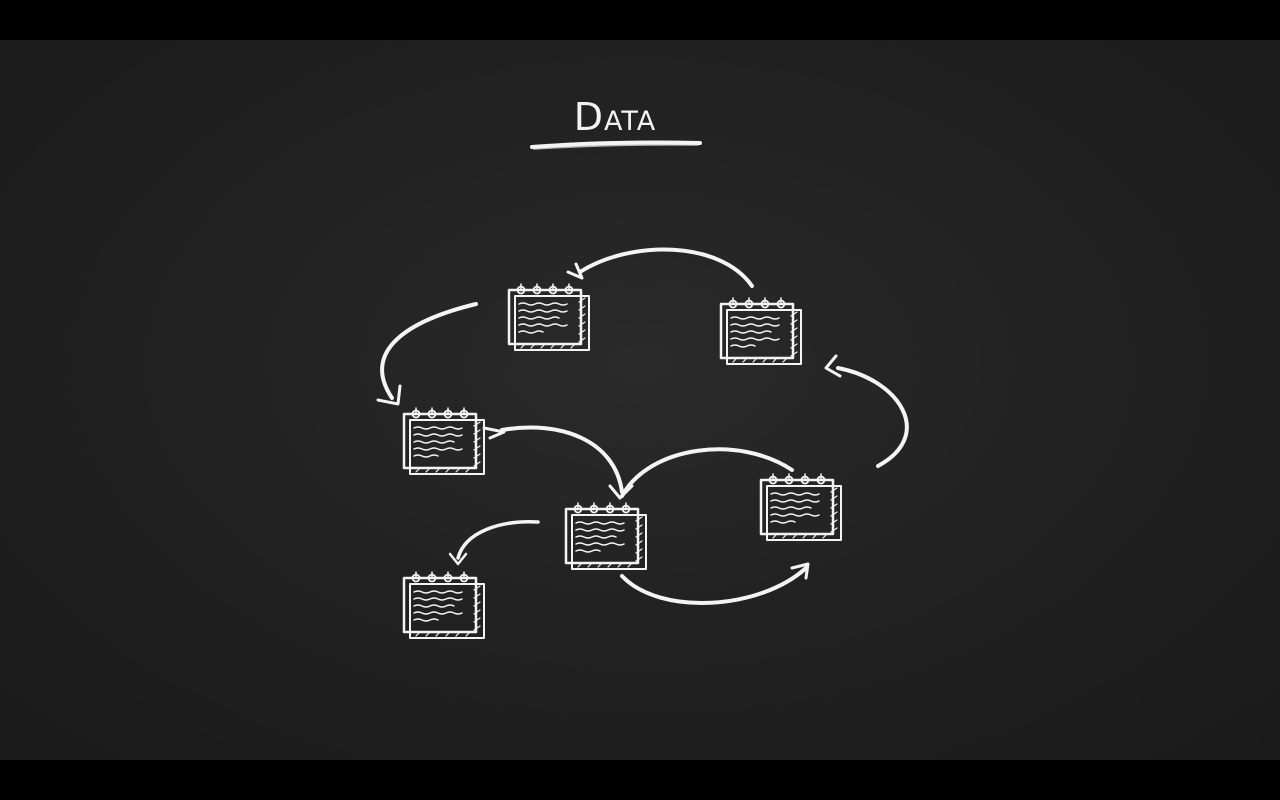 Image resolution: width=1280 pixels, height=800 pixels. I want to click on arrow-doc1-to-doc3, so click(427, 354).